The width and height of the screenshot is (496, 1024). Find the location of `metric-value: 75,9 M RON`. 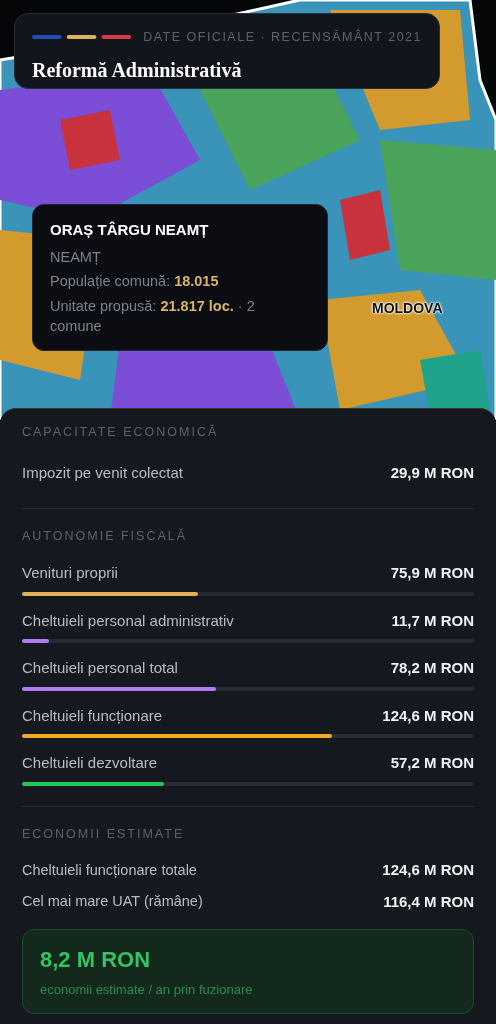

metric-value: 75,9 M RON is located at coordinates (432, 573).